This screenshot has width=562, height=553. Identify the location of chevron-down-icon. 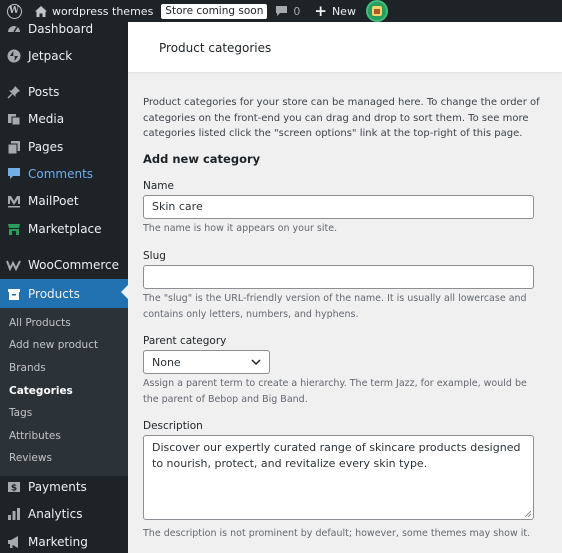
(256, 362).